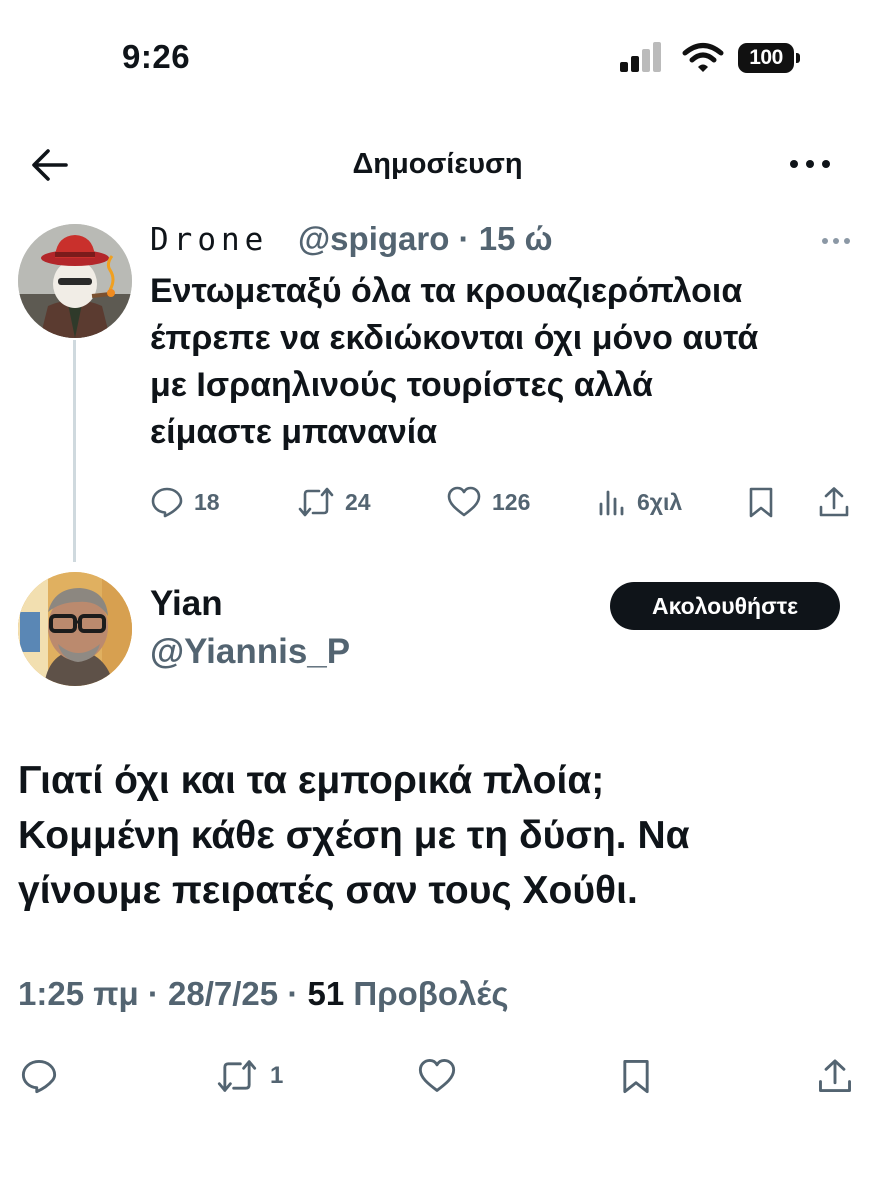 The image size is (875, 1200). I want to click on battery-tip, so click(798, 58).